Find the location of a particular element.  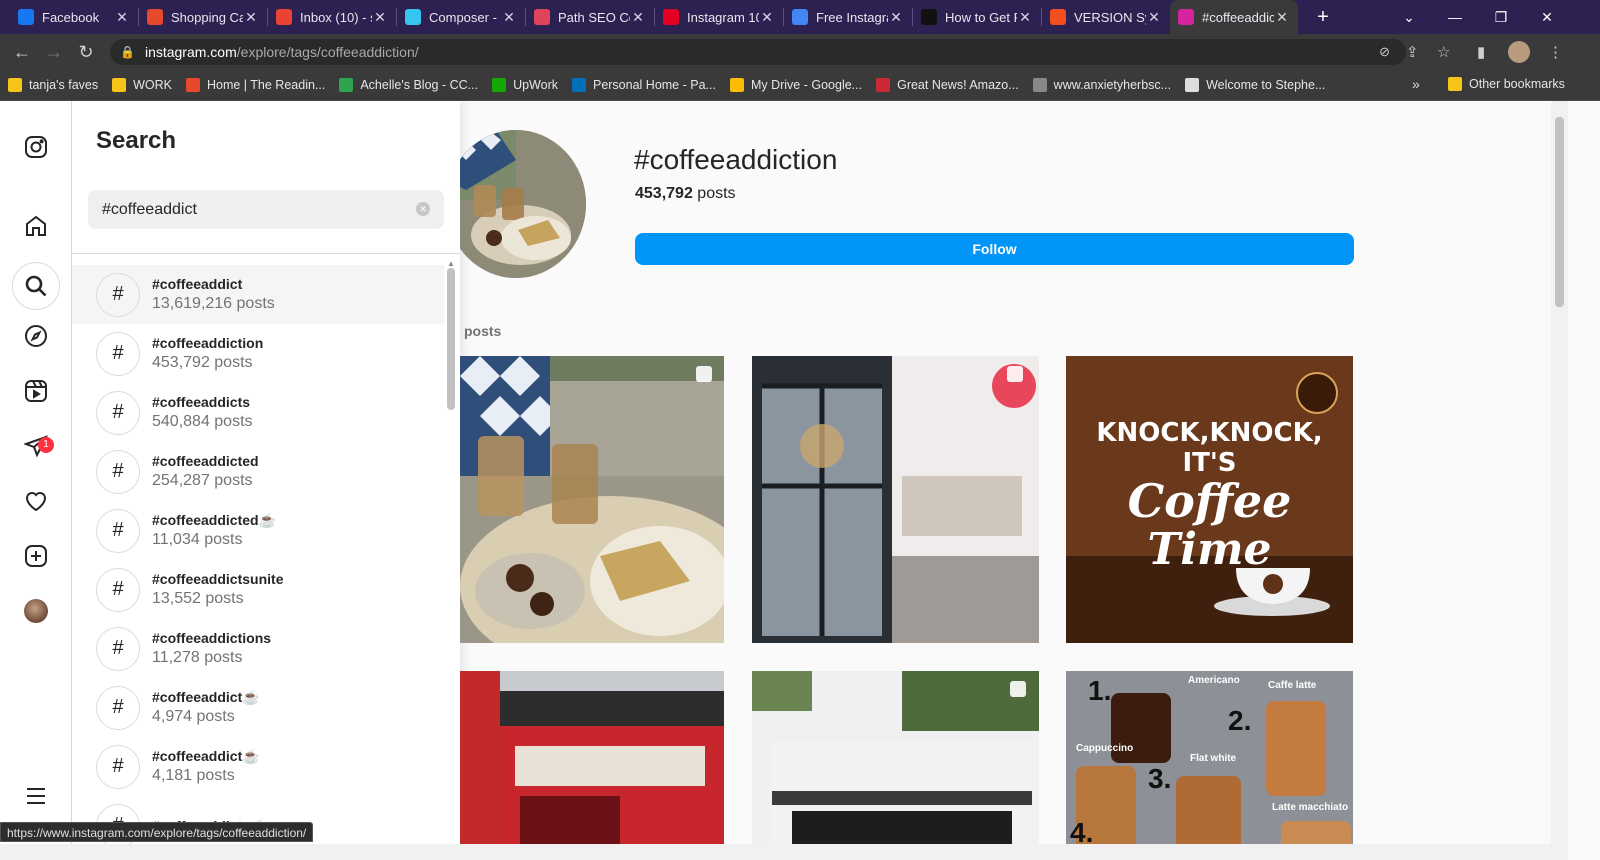

restore-icon: ❐ is located at coordinates (1501, 17).